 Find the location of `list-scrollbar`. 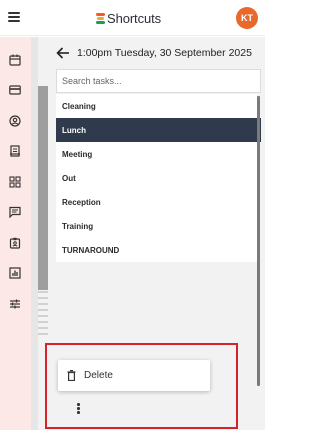

list-scrollbar is located at coordinates (258, 241).